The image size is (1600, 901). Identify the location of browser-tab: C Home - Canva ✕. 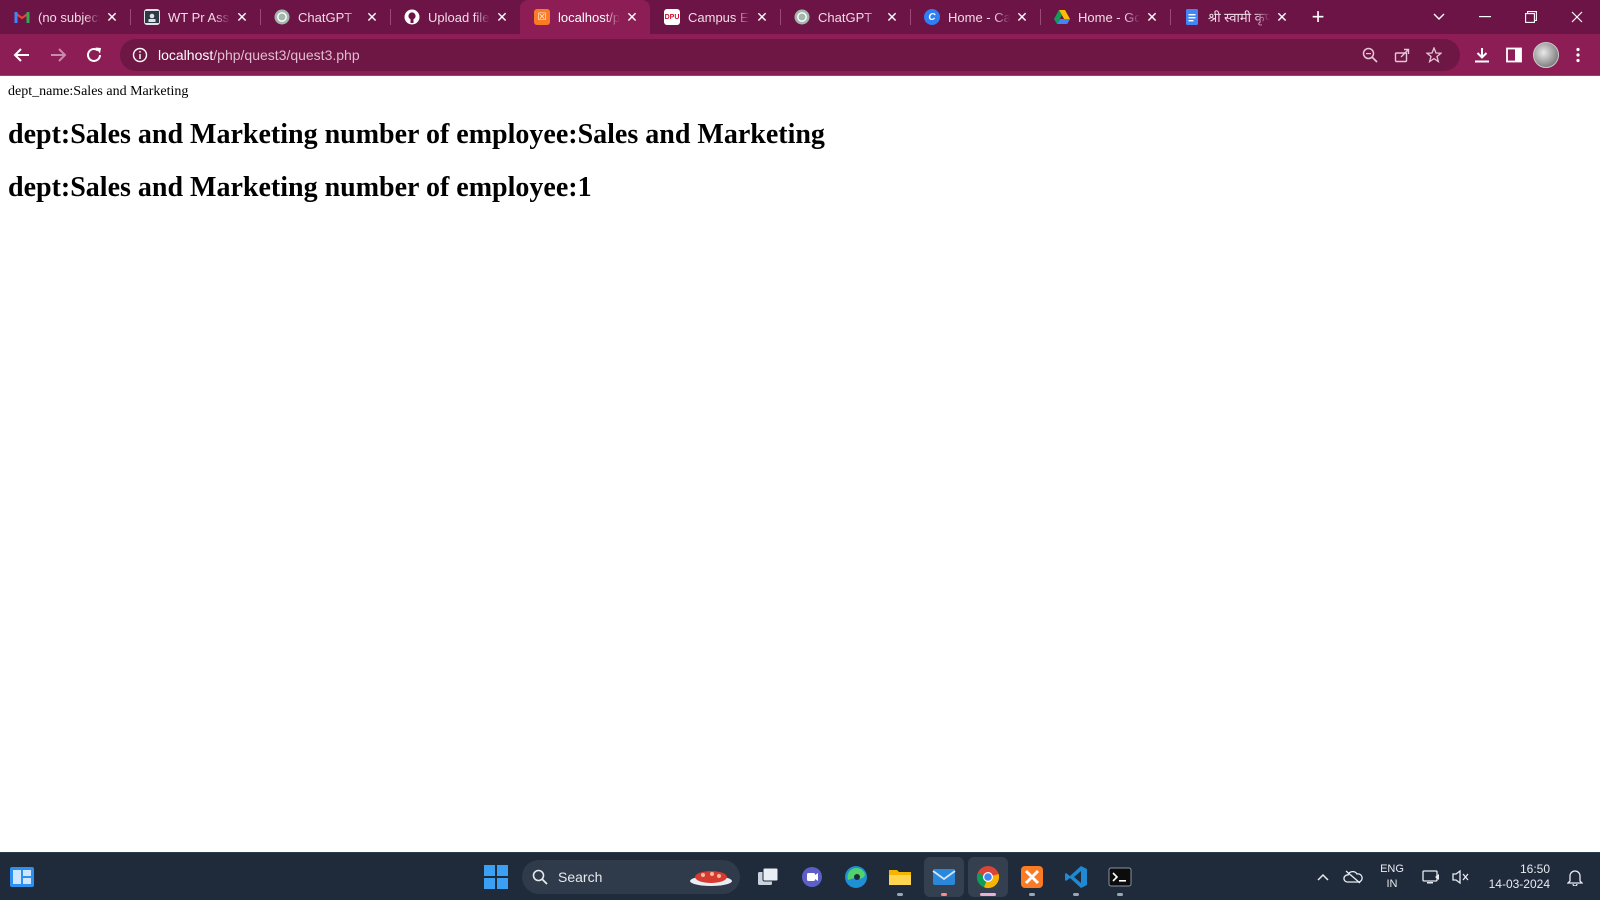
(975, 17).